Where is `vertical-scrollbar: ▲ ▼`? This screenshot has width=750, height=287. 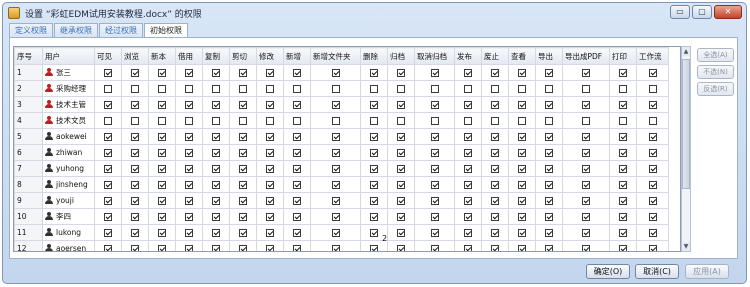
vertical-scrollbar: ▲ ▼ is located at coordinates (686, 149).